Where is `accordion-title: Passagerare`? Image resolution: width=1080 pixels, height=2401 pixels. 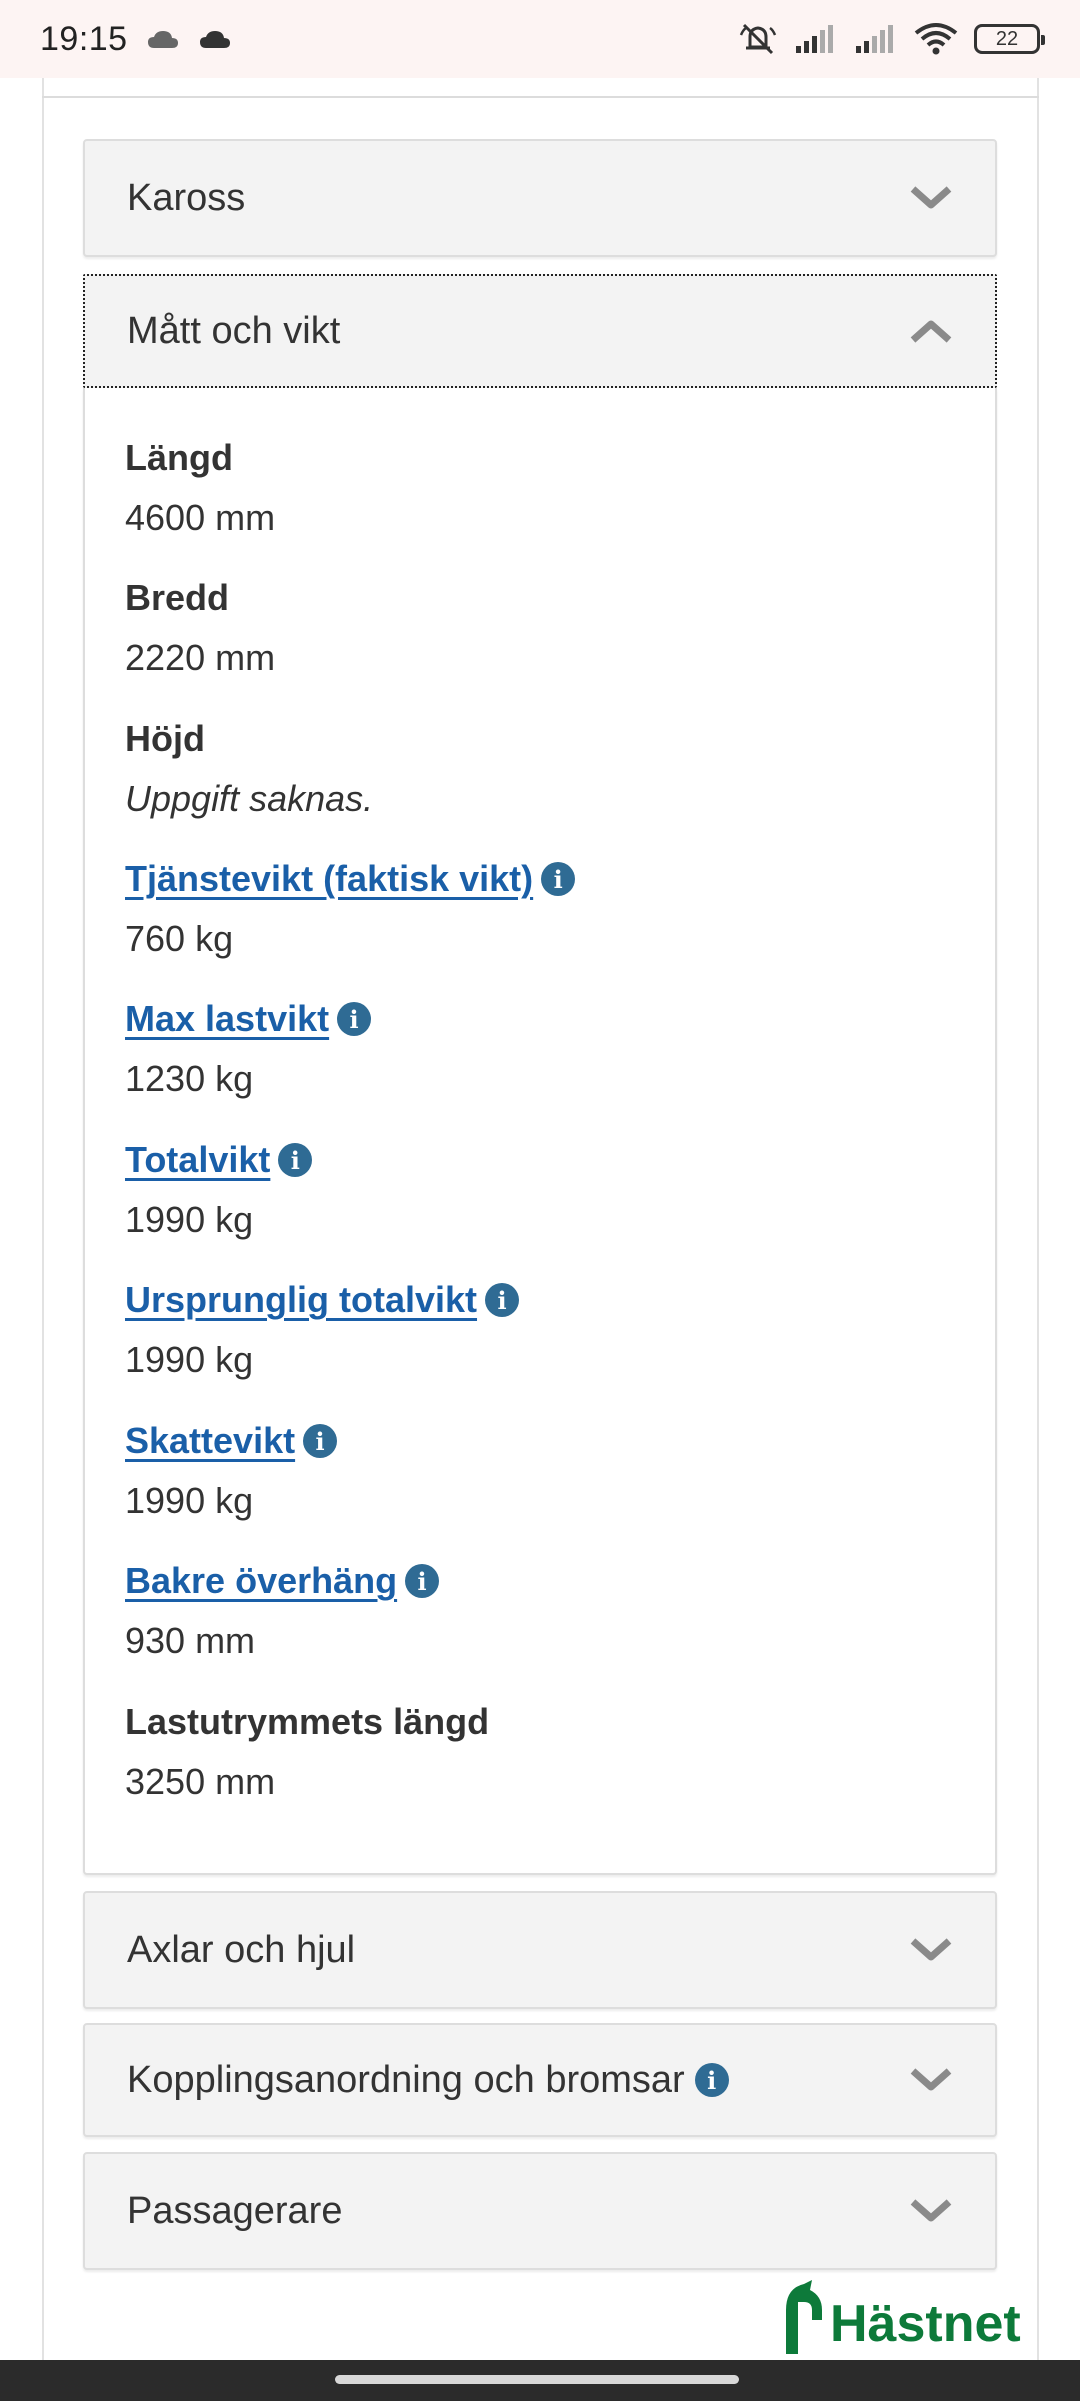
accordion-title: Passagerare is located at coordinates (235, 2210).